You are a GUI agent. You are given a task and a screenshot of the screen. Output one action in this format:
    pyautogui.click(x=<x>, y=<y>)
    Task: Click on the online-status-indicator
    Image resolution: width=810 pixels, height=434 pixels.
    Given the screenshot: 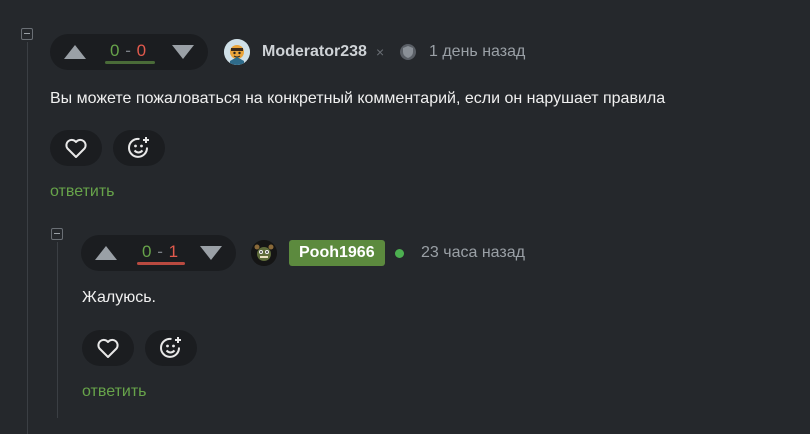 What is the action you would take?
    pyautogui.click(x=399, y=253)
    